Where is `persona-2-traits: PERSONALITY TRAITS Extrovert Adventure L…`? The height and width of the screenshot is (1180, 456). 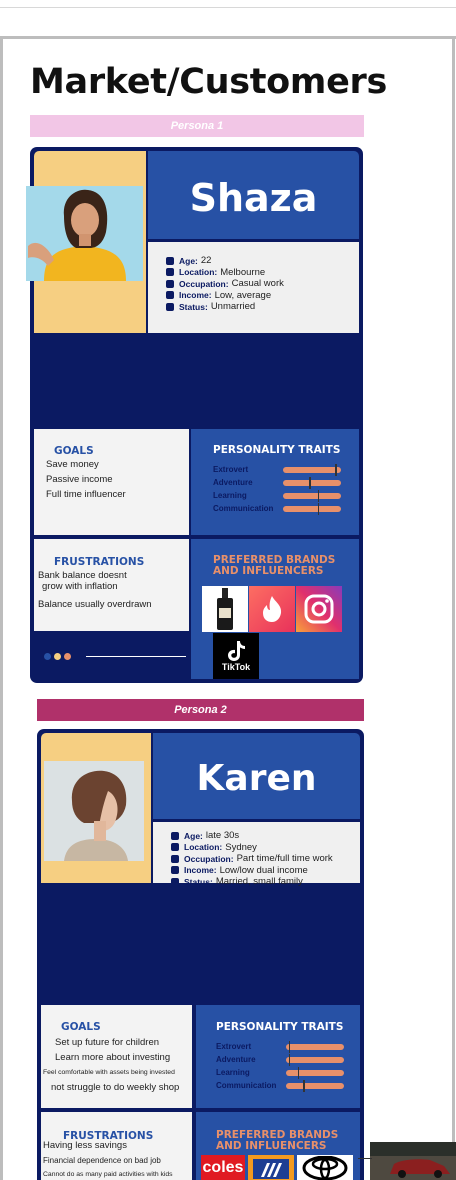 persona-2-traits: PERSONALITY TRAITS Extrovert Adventure L… is located at coordinates (278, 1056).